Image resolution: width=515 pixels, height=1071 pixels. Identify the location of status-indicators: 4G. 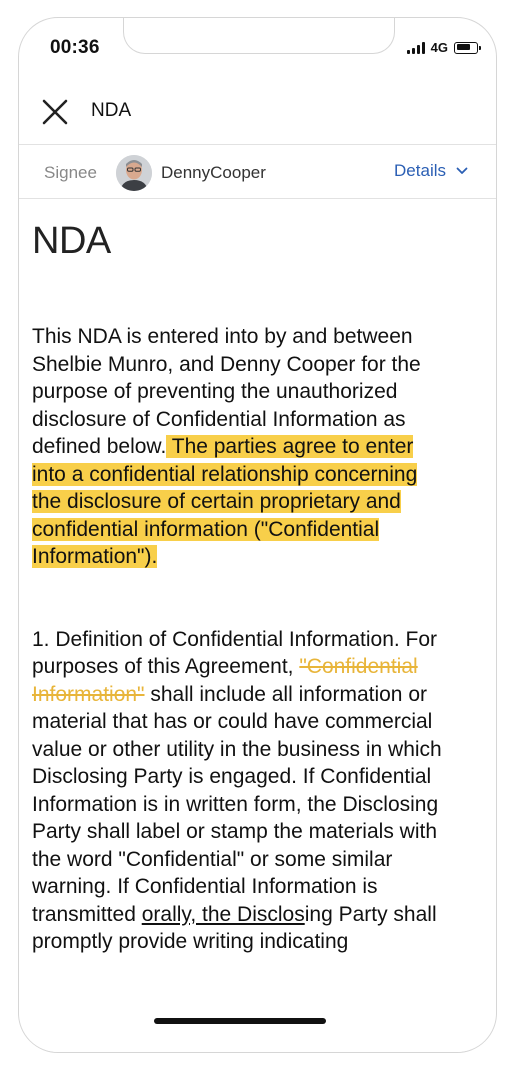
(443, 47).